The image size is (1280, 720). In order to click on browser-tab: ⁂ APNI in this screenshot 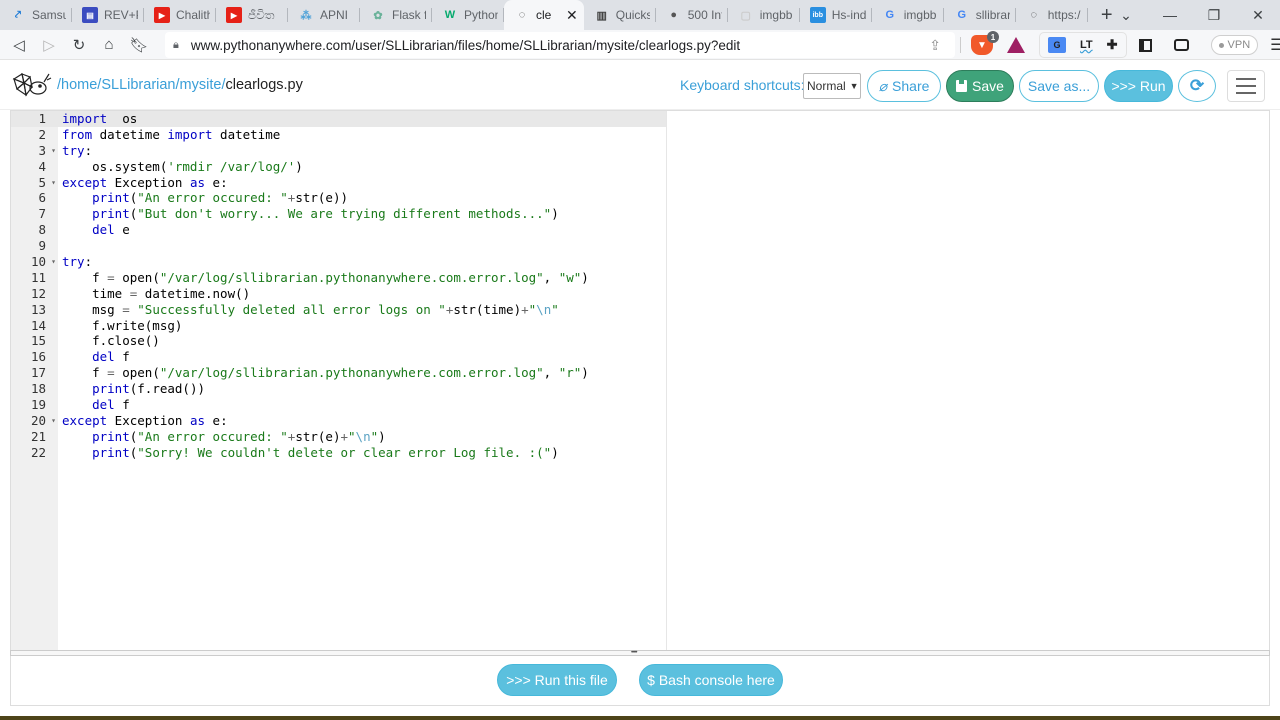, I will do `click(324, 15)`.